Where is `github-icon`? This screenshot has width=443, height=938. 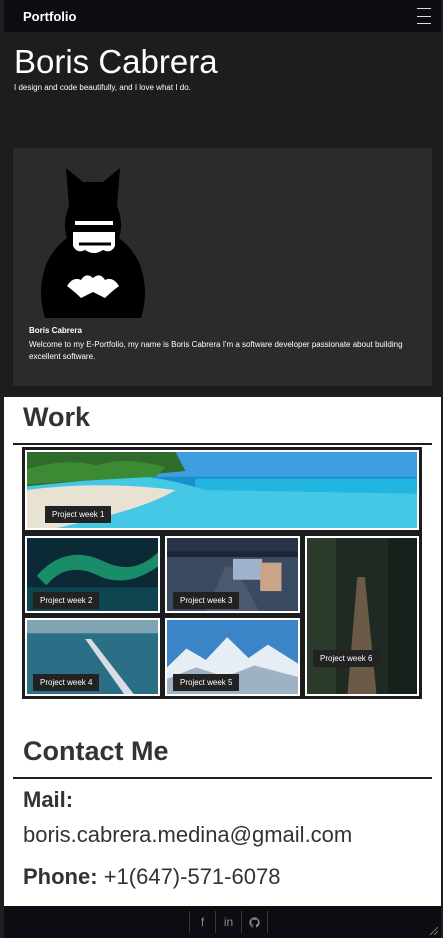 github-icon is located at coordinates (255, 922).